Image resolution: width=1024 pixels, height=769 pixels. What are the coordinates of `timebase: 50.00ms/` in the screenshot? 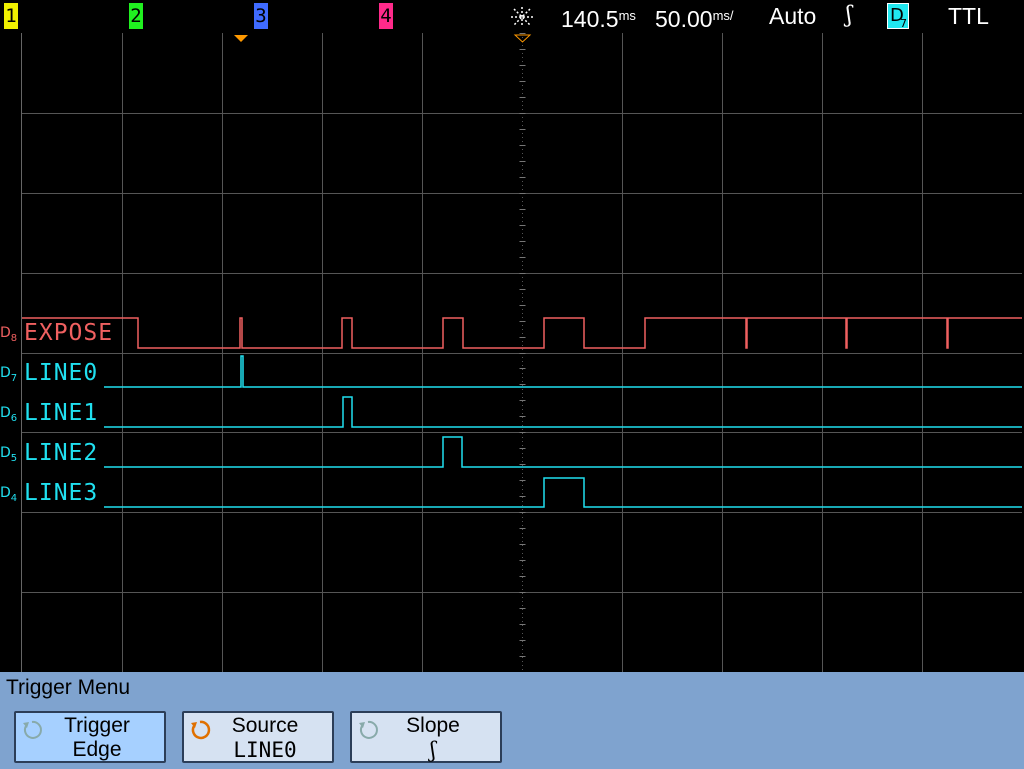 It's located at (694, 17).